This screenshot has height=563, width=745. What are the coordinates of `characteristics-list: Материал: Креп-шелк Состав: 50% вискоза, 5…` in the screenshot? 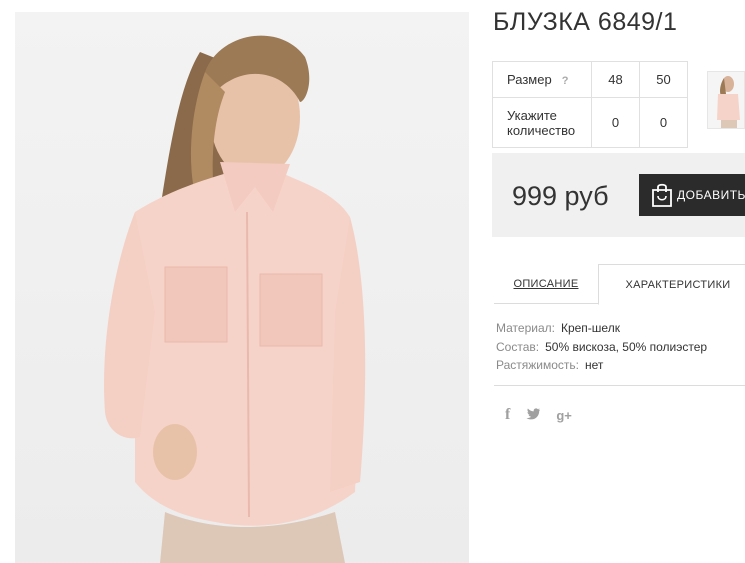 It's located at (601, 347).